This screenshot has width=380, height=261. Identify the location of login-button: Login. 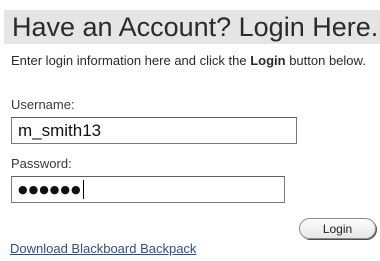
(337, 228).